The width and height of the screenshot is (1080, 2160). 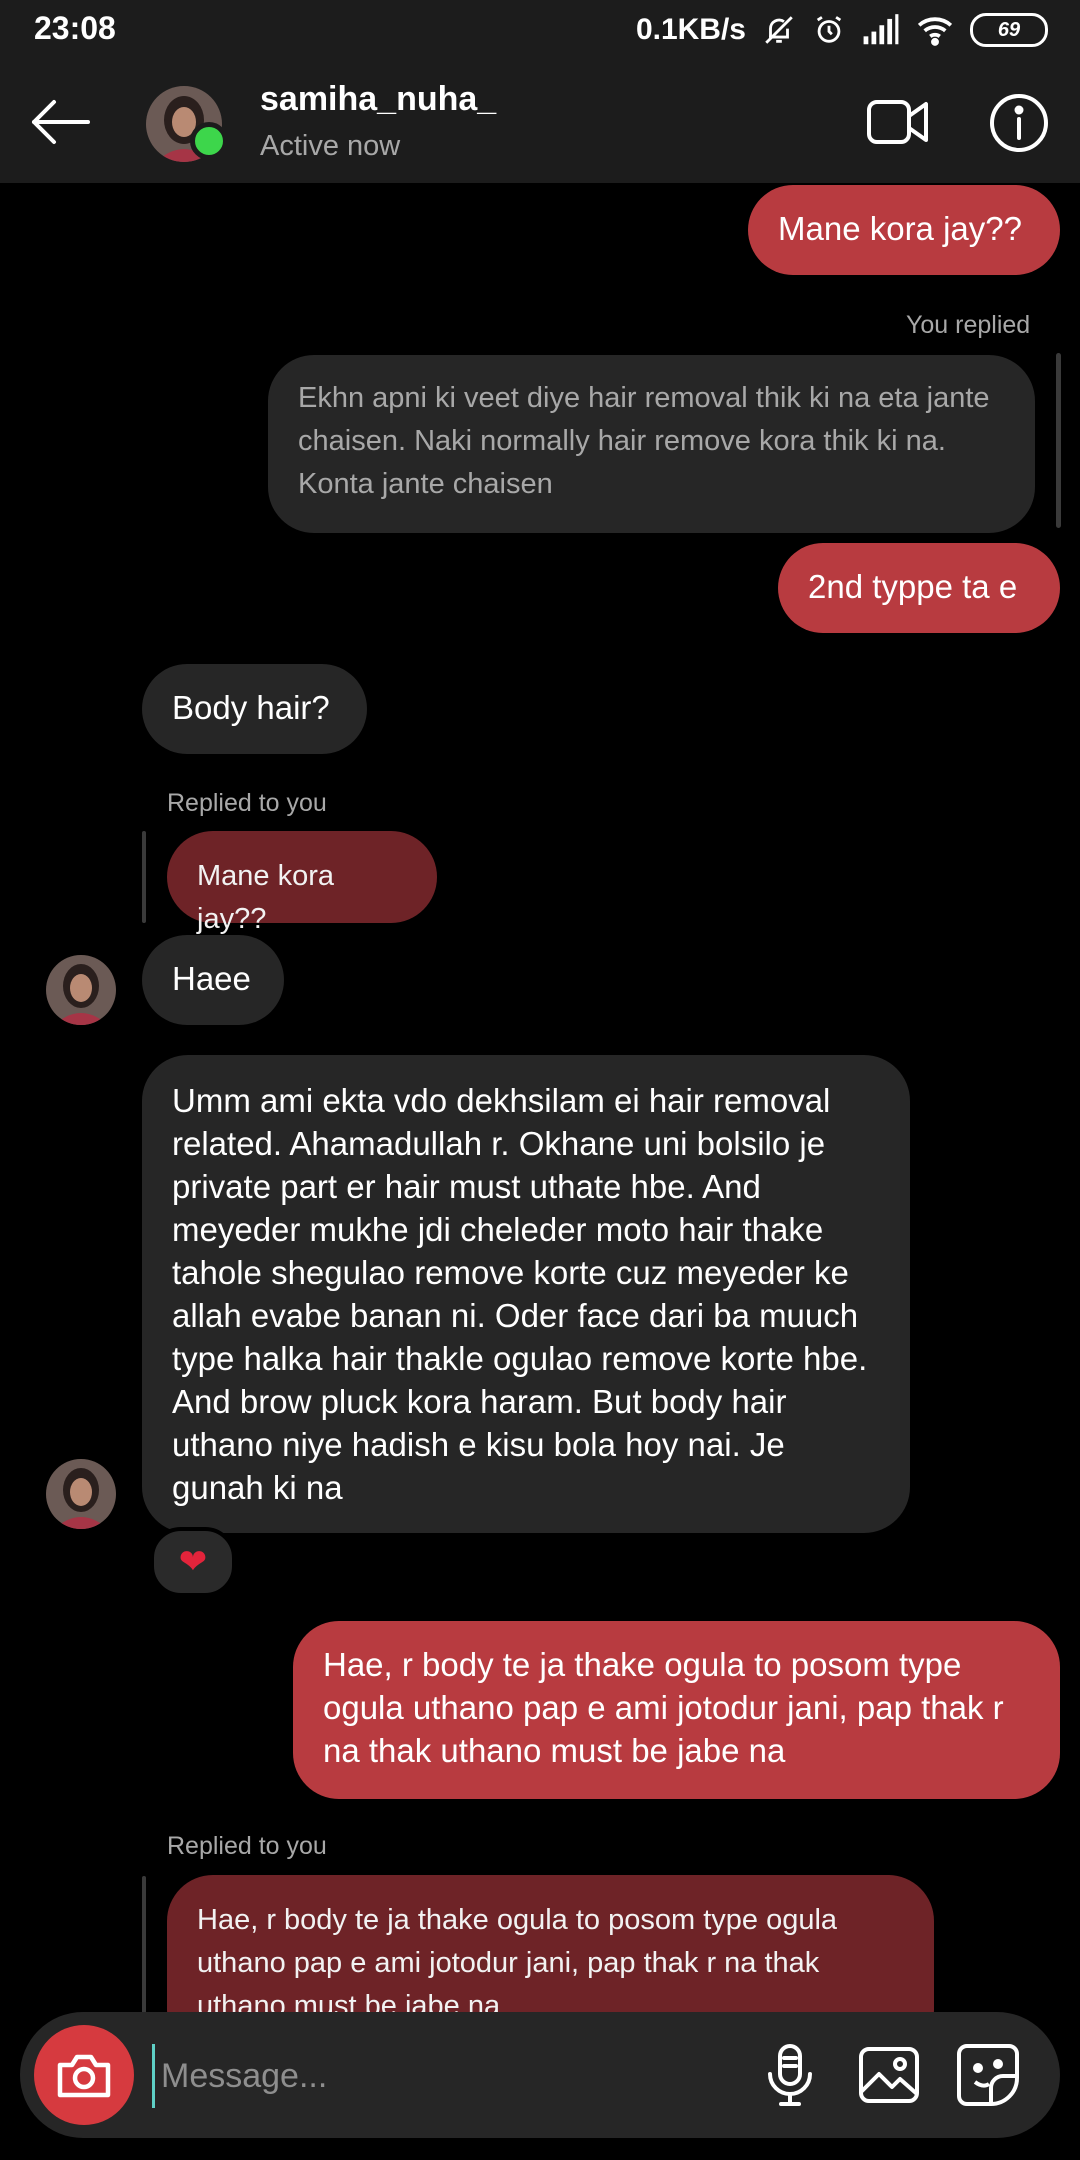 I want to click on alarm-icon, so click(x=829, y=29).